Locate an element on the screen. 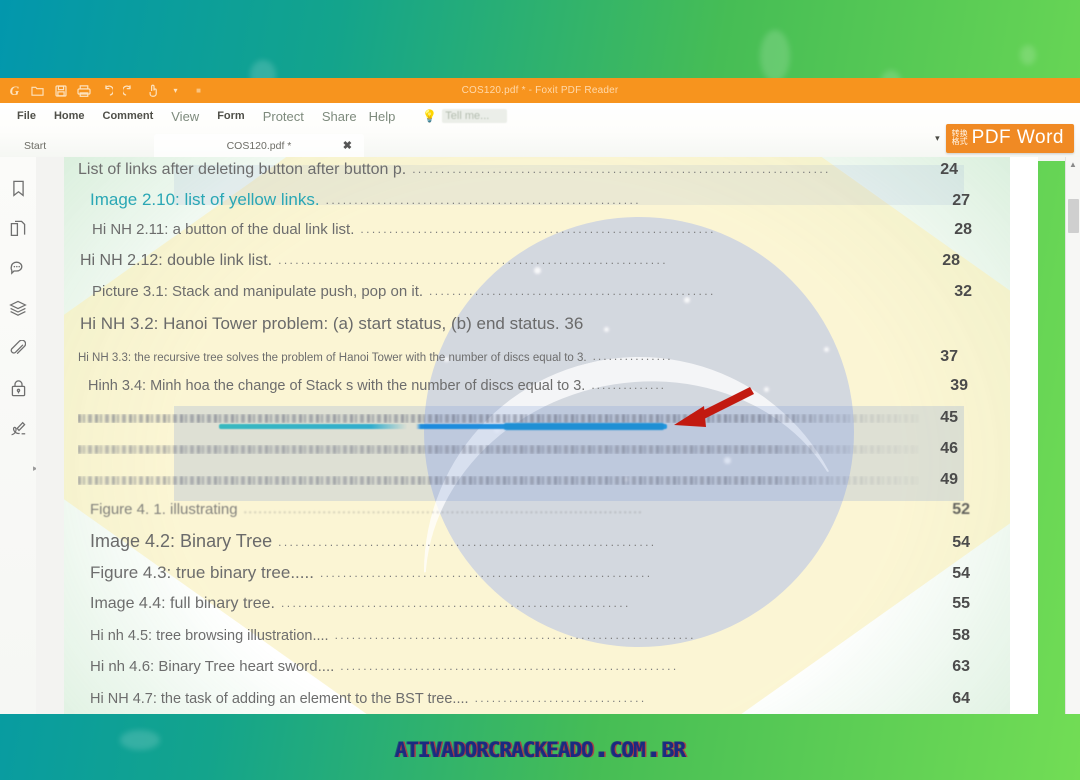  scroll-up-arrow-icon: ▲ is located at coordinates (1073, 164).